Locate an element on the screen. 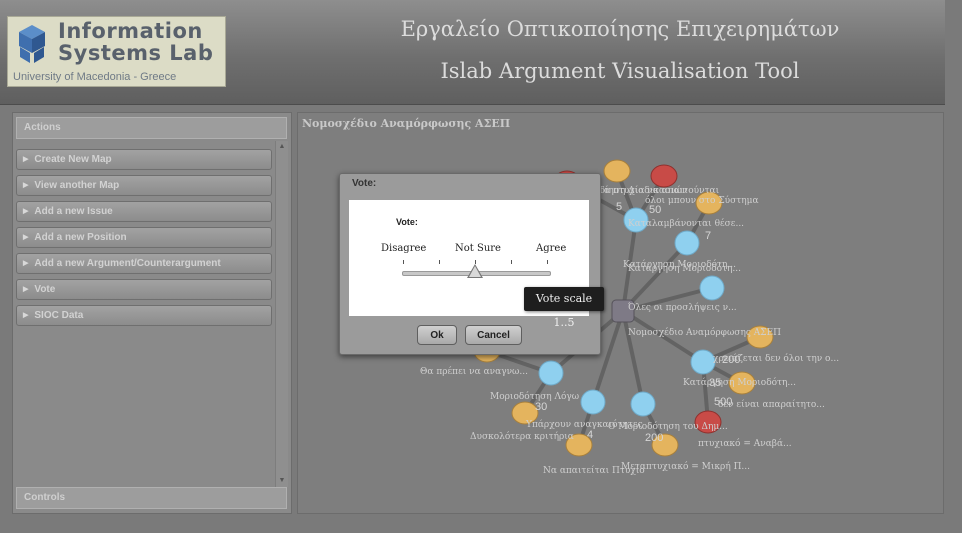 Image resolution: width=962 pixels, height=533 pixels. vote-count-label: 4 is located at coordinates (590, 435).